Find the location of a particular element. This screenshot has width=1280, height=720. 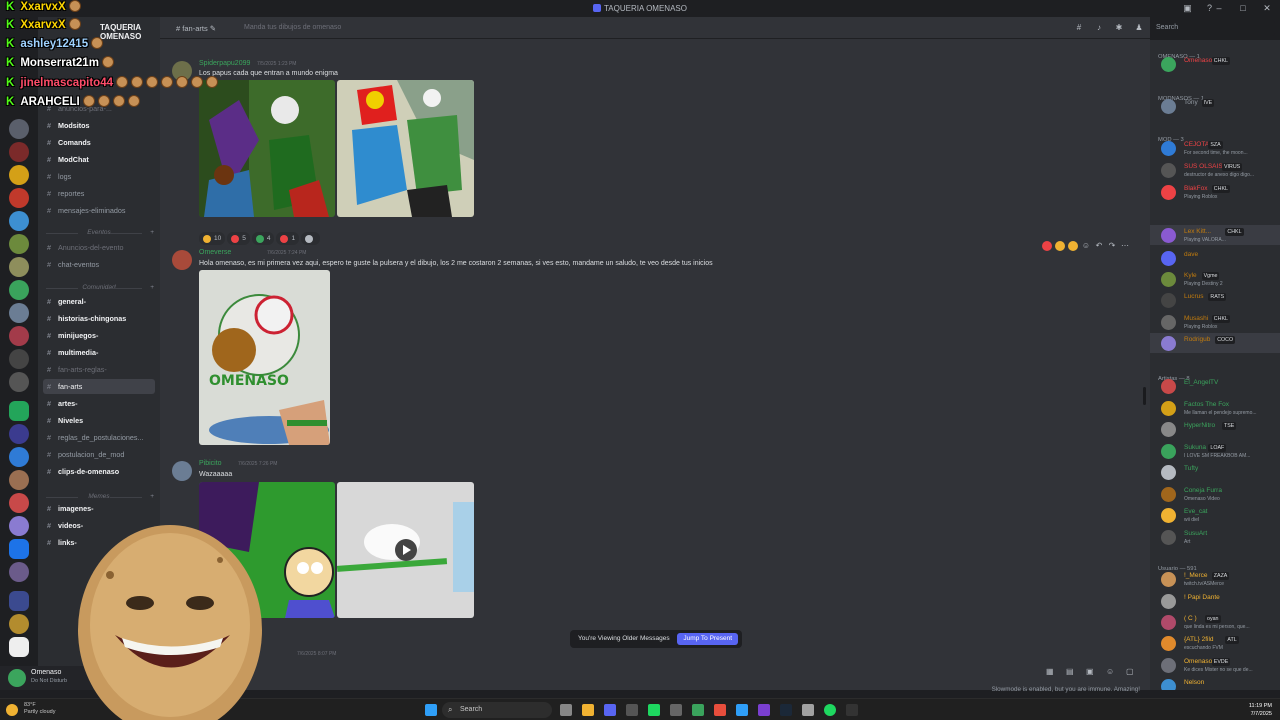

reaction-pill is located at coordinates (311, 238).